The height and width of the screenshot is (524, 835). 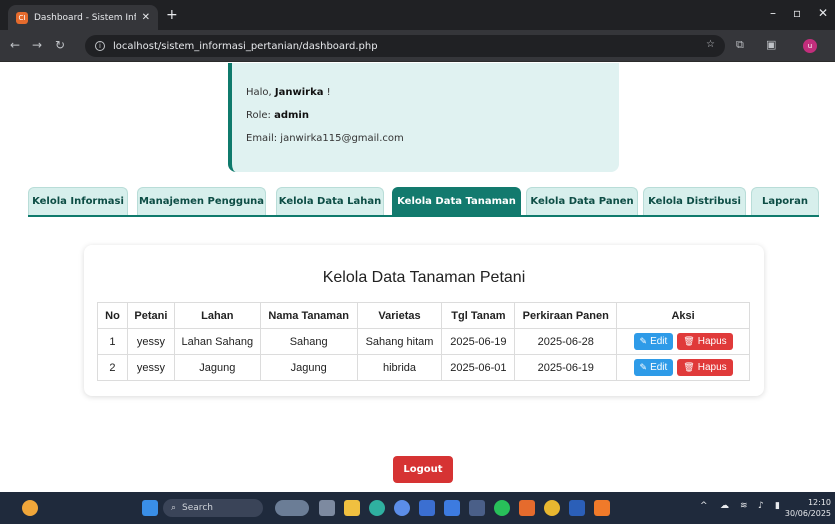 I want to click on search-icon: ⌕, so click(x=174, y=508).